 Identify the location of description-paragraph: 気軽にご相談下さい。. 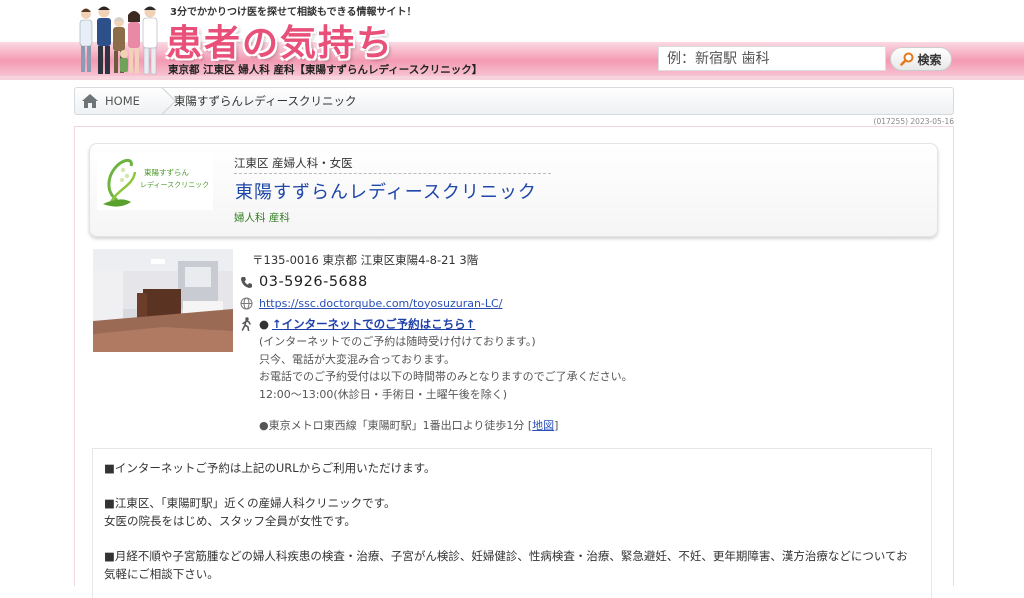
(161, 574).